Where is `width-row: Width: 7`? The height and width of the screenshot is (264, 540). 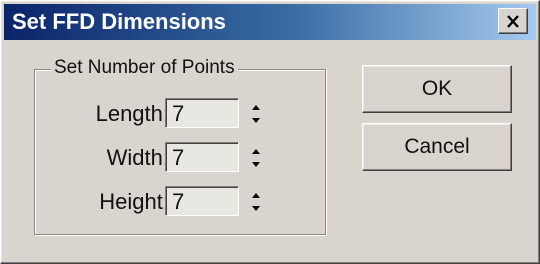
width-row: Width: 7 is located at coordinates (180, 158).